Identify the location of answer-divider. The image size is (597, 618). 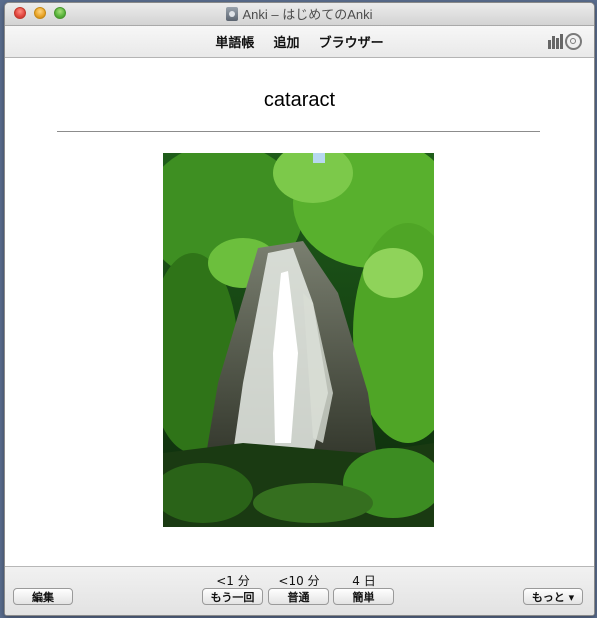
(298, 131).